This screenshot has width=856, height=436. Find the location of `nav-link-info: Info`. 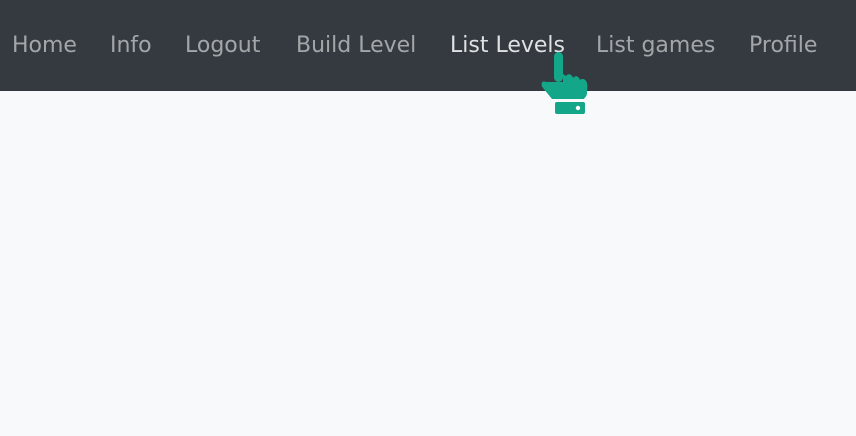

nav-link-info: Info is located at coordinates (131, 46).